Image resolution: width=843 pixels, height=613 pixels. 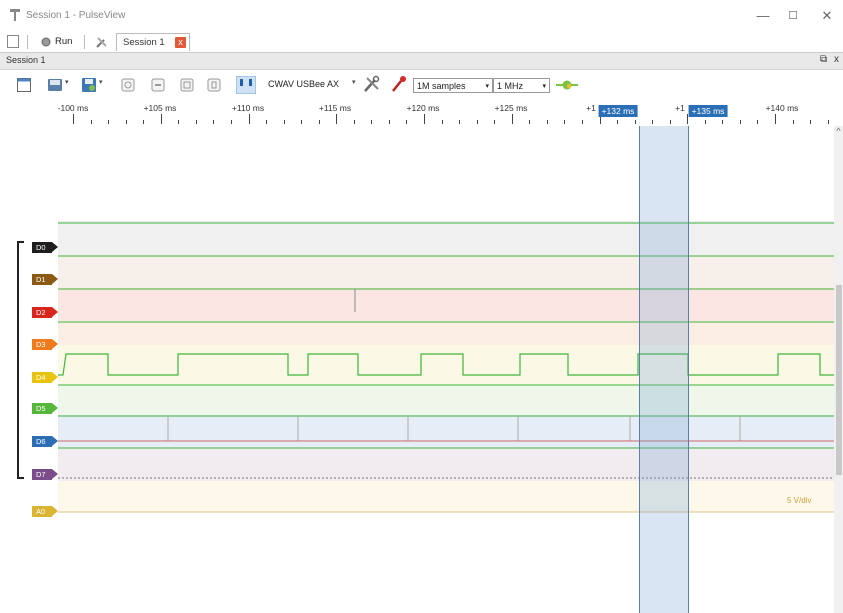 I want to click on tab-session-1: Session 1 x, so click(x=153, y=42).